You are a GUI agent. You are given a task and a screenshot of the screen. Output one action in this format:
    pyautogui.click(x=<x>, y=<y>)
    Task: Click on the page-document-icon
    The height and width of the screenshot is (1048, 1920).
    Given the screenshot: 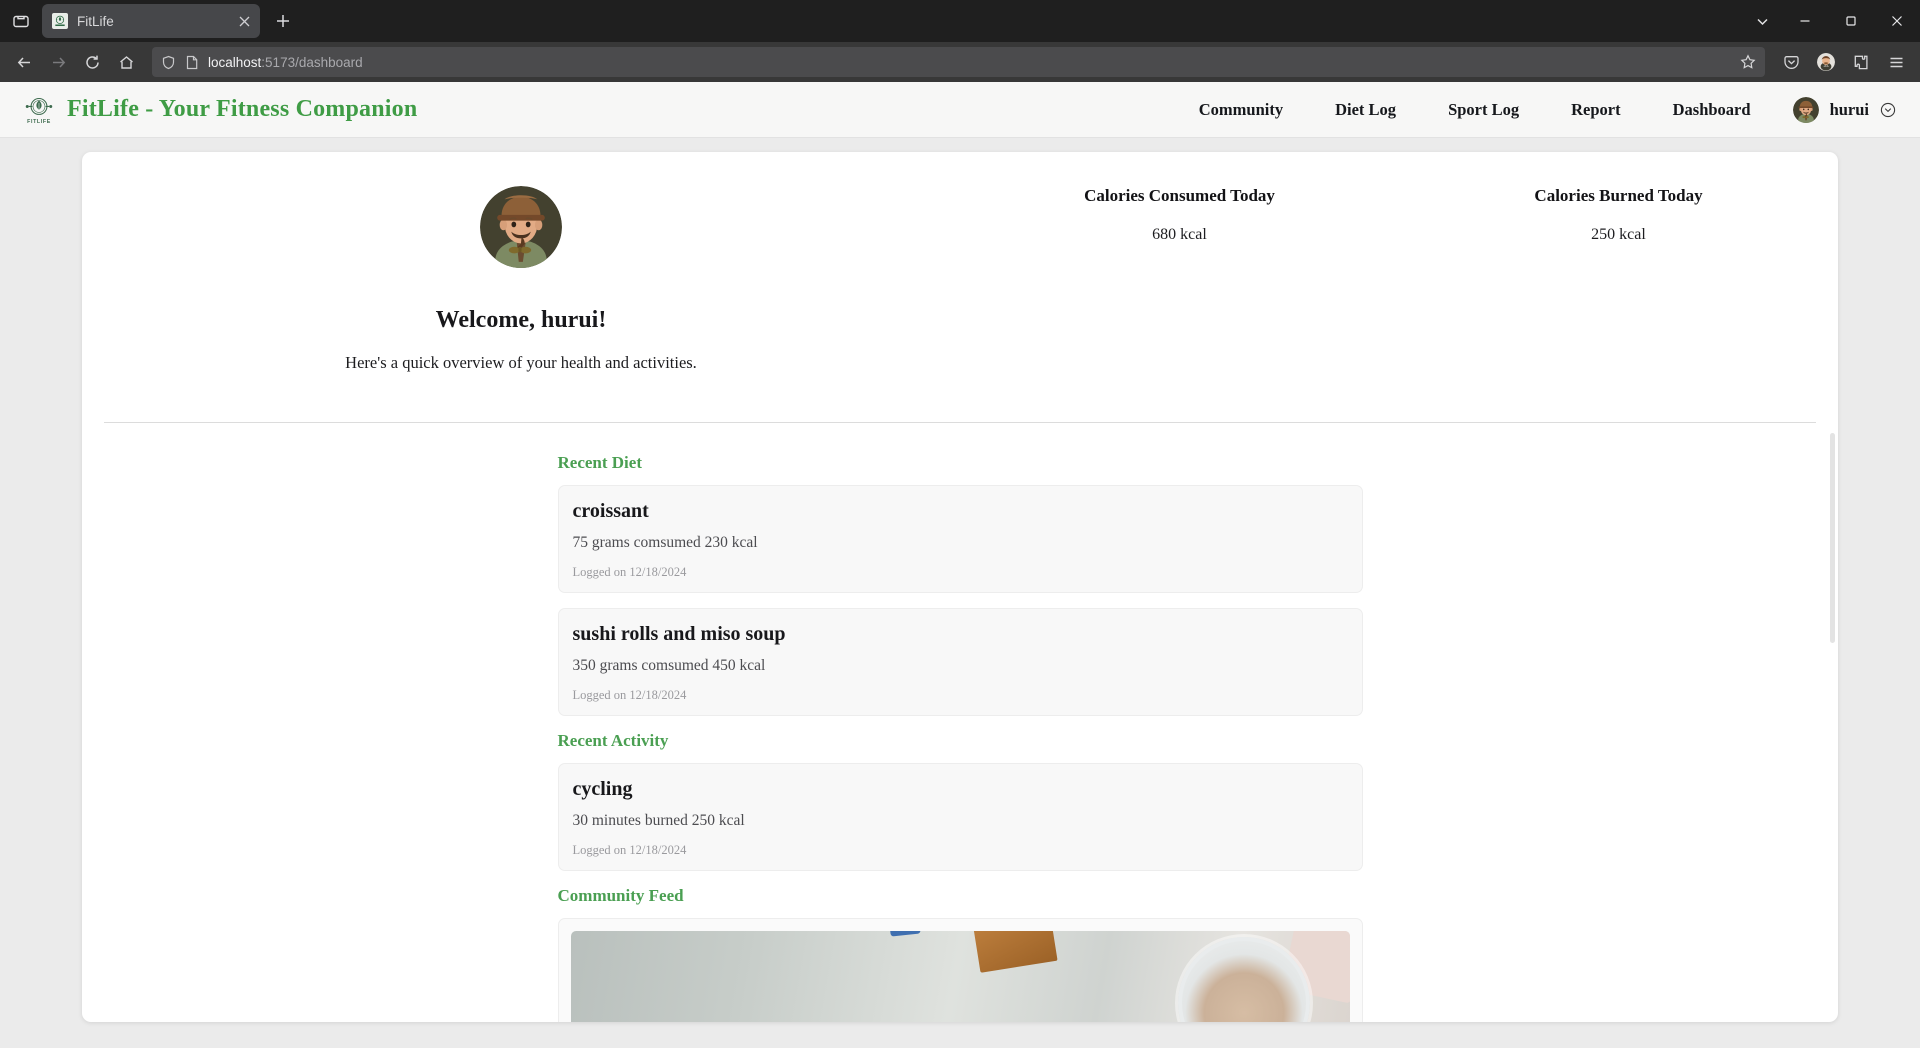 What is the action you would take?
    pyautogui.click(x=192, y=62)
    